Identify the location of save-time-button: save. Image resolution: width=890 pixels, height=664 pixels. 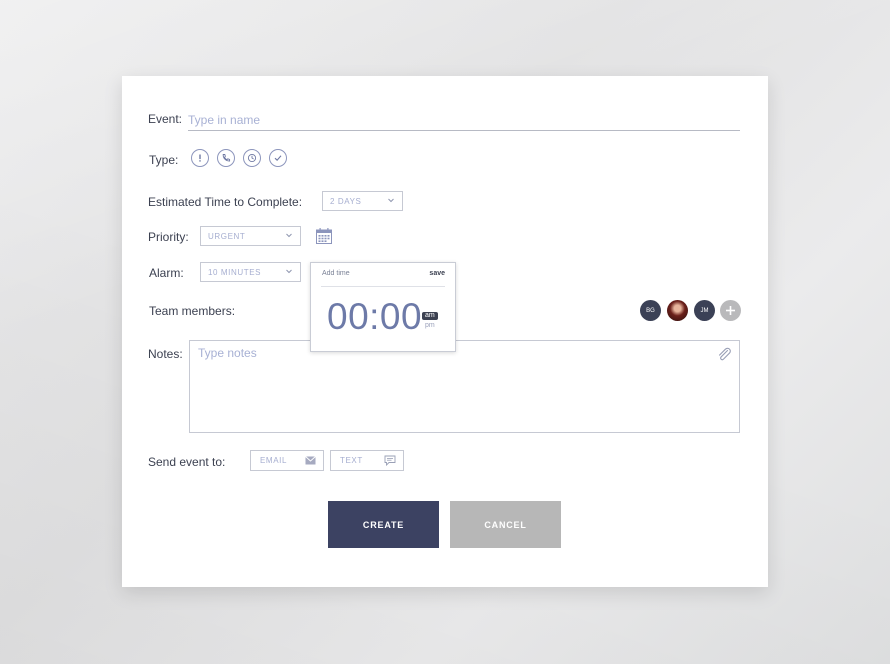
(437, 273).